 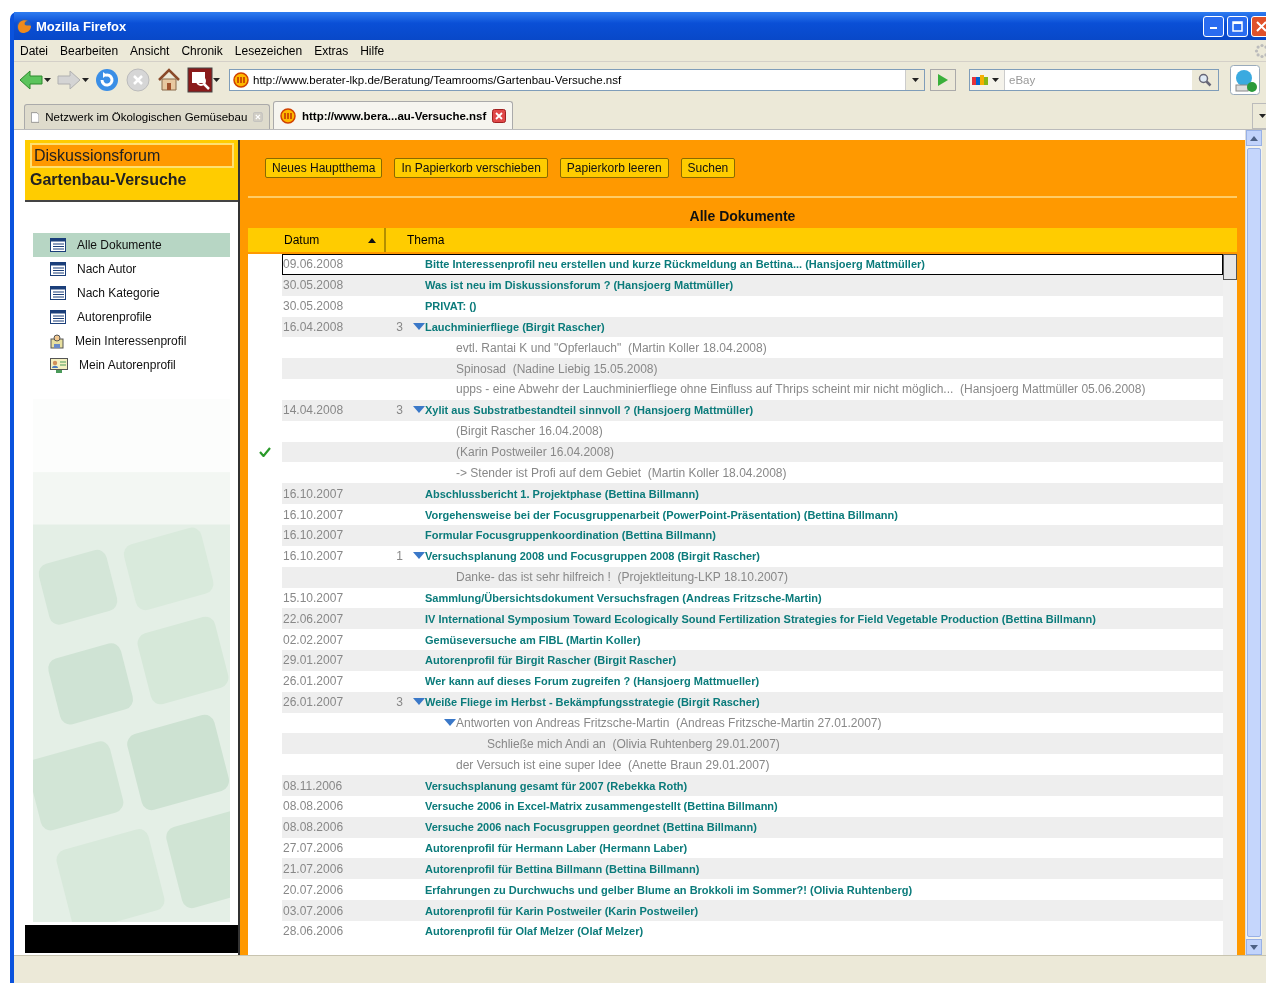 I want to click on sidebar-item: Nach Kategorie, so click(x=131, y=293).